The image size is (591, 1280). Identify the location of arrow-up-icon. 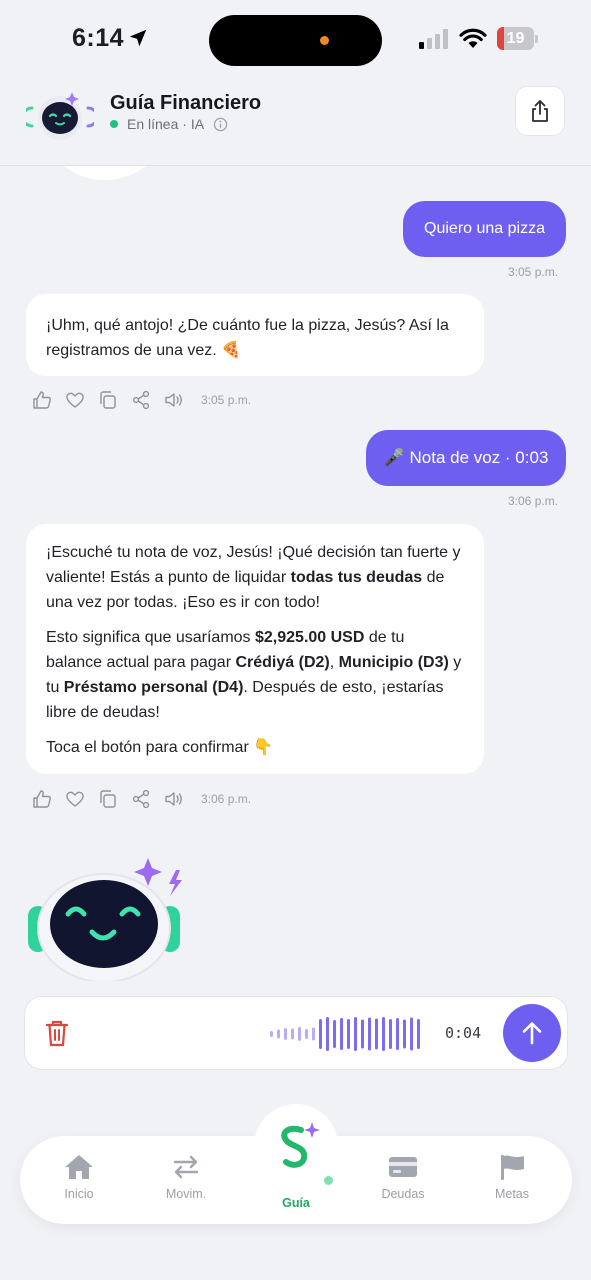
(532, 1033).